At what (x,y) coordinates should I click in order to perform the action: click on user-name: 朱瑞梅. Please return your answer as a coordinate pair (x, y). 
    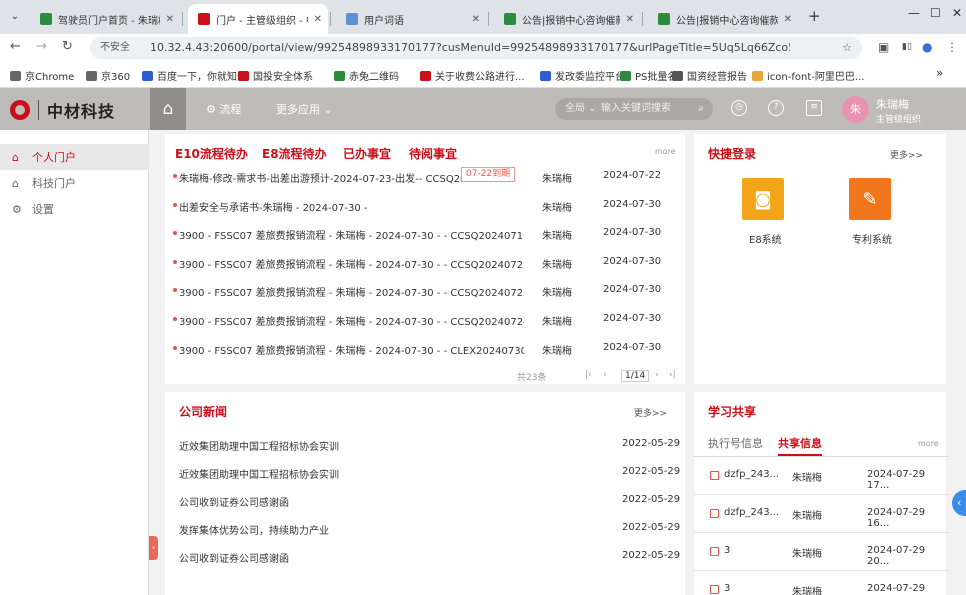
    Looking at the image, I should click on (892, 104).